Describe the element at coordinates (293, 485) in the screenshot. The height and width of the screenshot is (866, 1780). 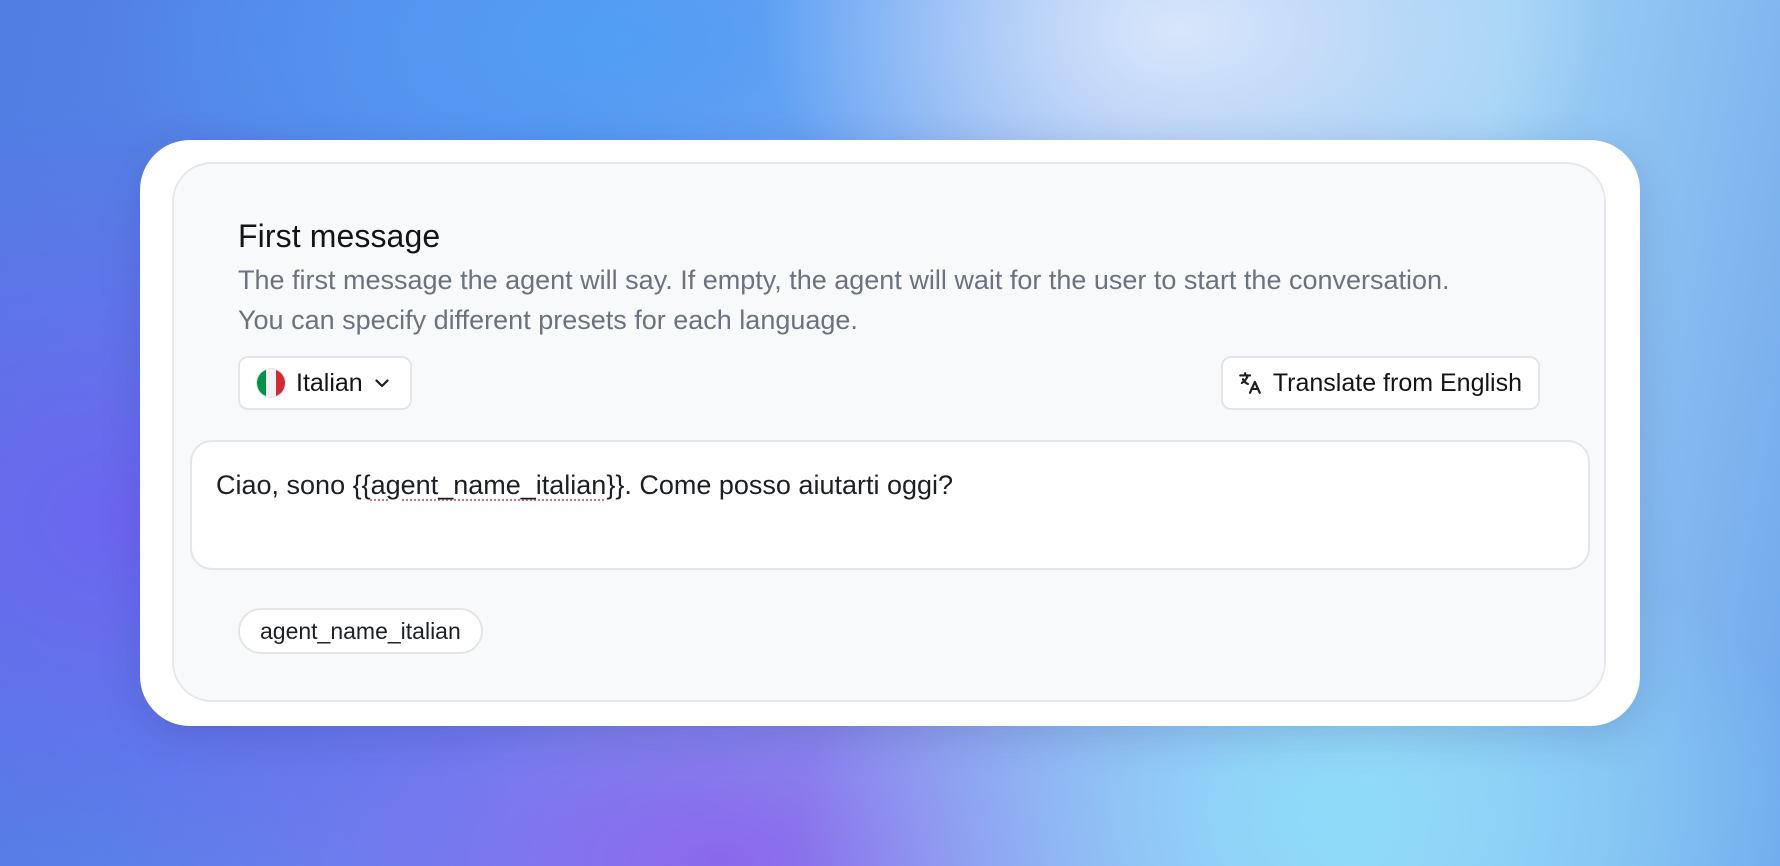
I see `message-text-prefix: Ciao, sono {{` at that location.